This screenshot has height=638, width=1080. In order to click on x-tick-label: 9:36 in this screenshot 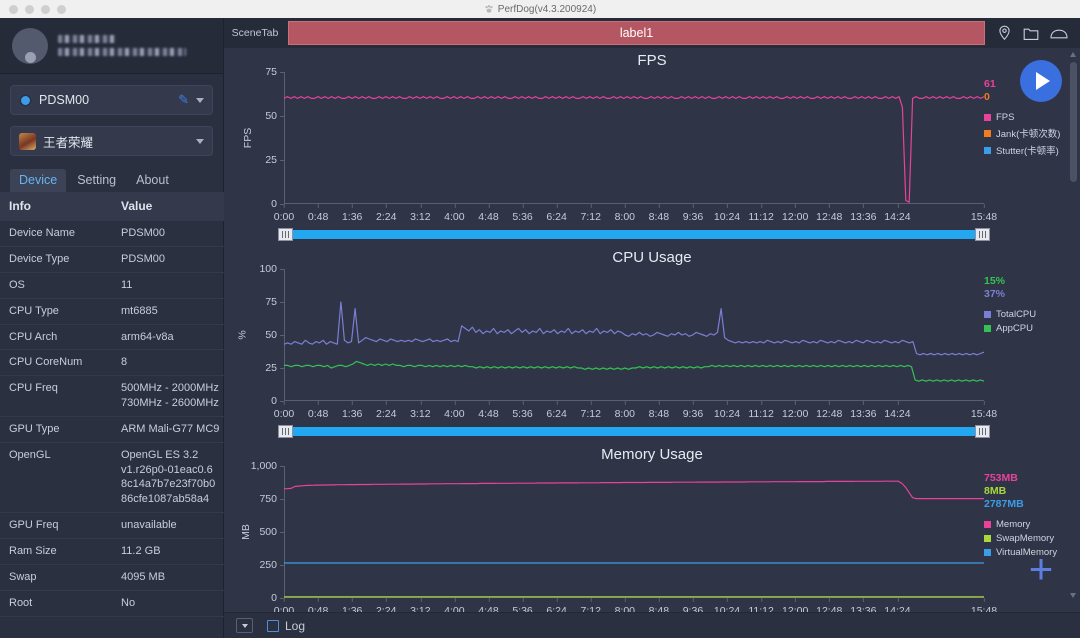, I will do `click(693, 213)`.